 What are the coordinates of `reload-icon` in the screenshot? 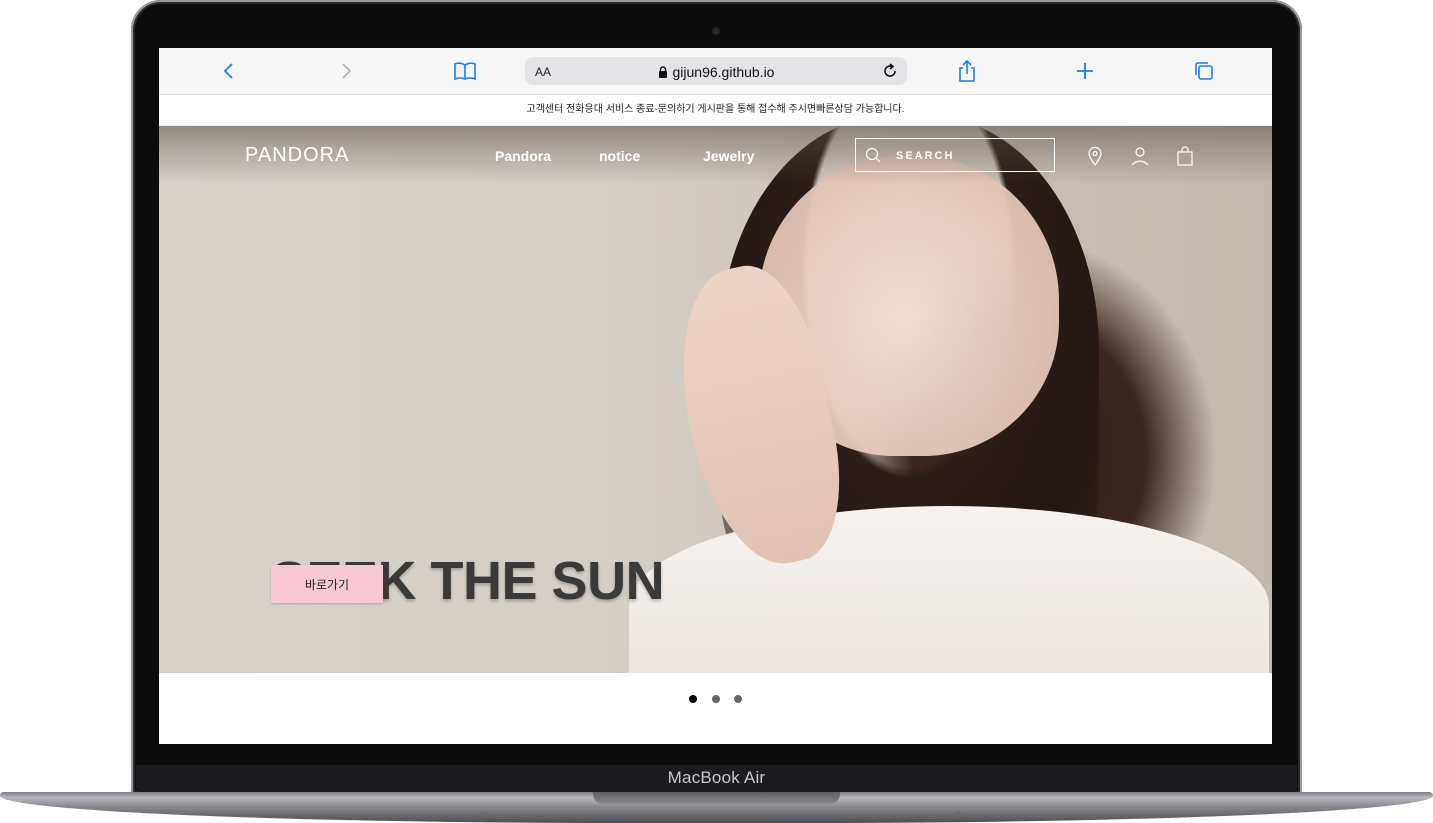 It's located at (890, 71).